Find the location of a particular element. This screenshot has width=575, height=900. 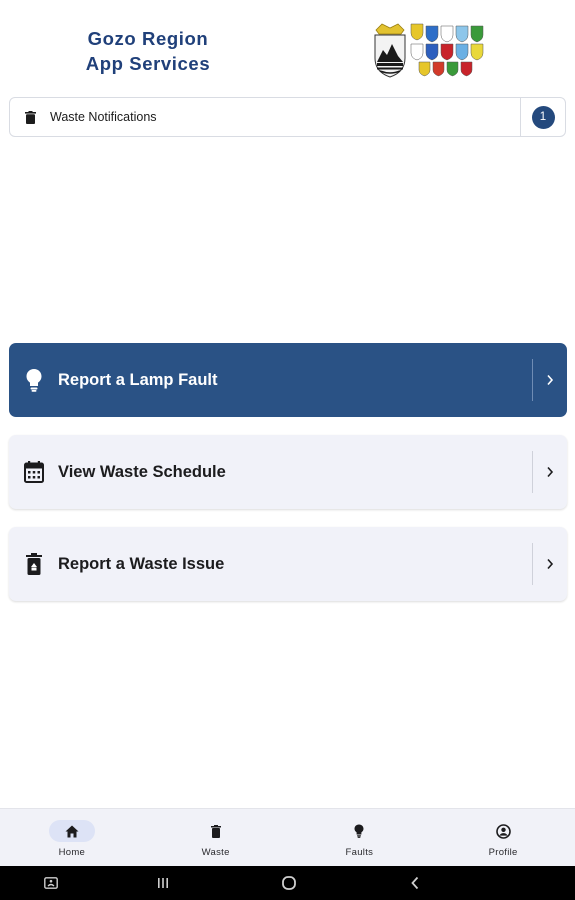

report-lamp-fault-button: Report a Lamp Fault is located at coordinates (288, 380).